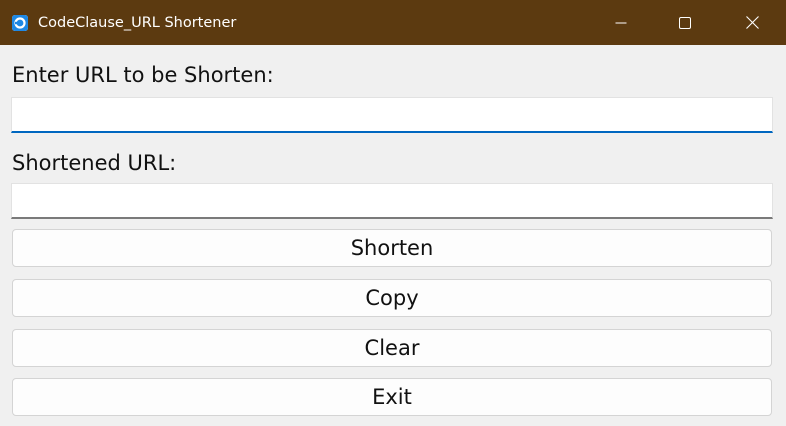 Image resolution: width=786 pixels, height=426 pixels. I want to click on window-title: CodeClause_URL Shortener, so click(137, 23).